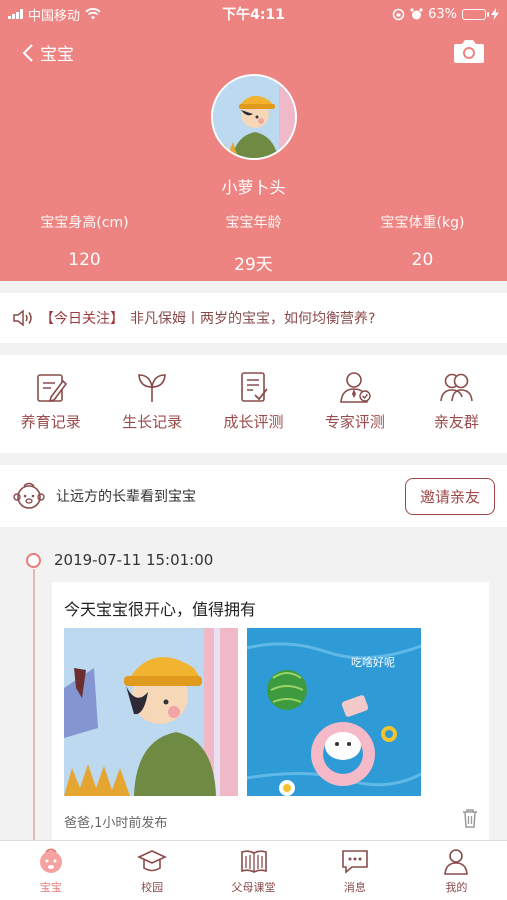 This screenshot has height=900, width=507. What do you see at coordinates (152, 388) in the screenshot?
I see `sprout-icon` at bounding box center [152, 388].